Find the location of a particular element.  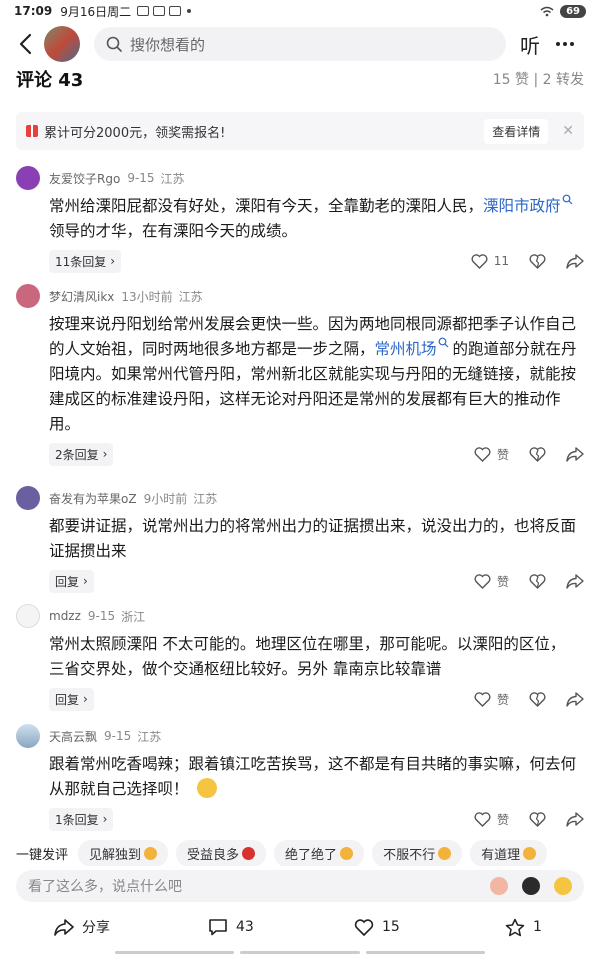

rose-icon is located at coordinates (249, 853).